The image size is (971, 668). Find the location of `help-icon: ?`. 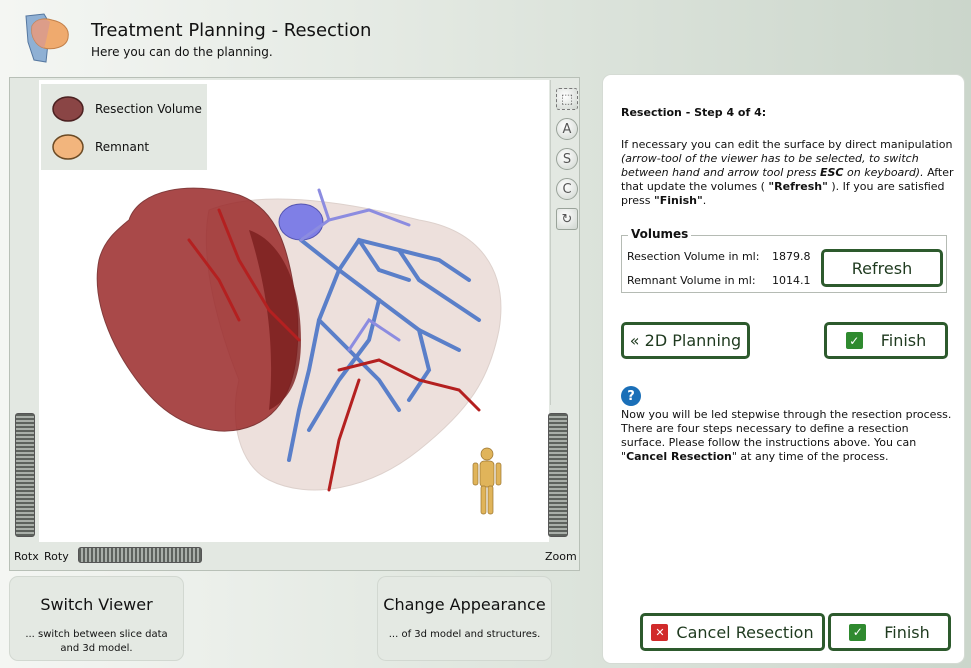

help-icon: ? is located at coordinates (631, 396).